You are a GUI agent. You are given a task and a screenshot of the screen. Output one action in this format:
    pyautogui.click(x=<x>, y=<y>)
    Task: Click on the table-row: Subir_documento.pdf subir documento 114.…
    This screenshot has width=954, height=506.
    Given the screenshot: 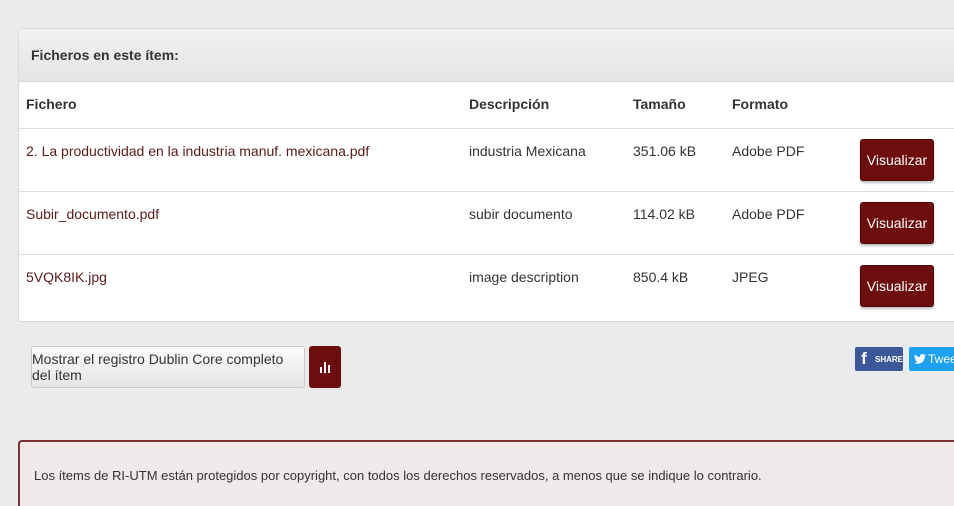 What is the action you would take?
    pyautogui.click(x=486, y=223)
    